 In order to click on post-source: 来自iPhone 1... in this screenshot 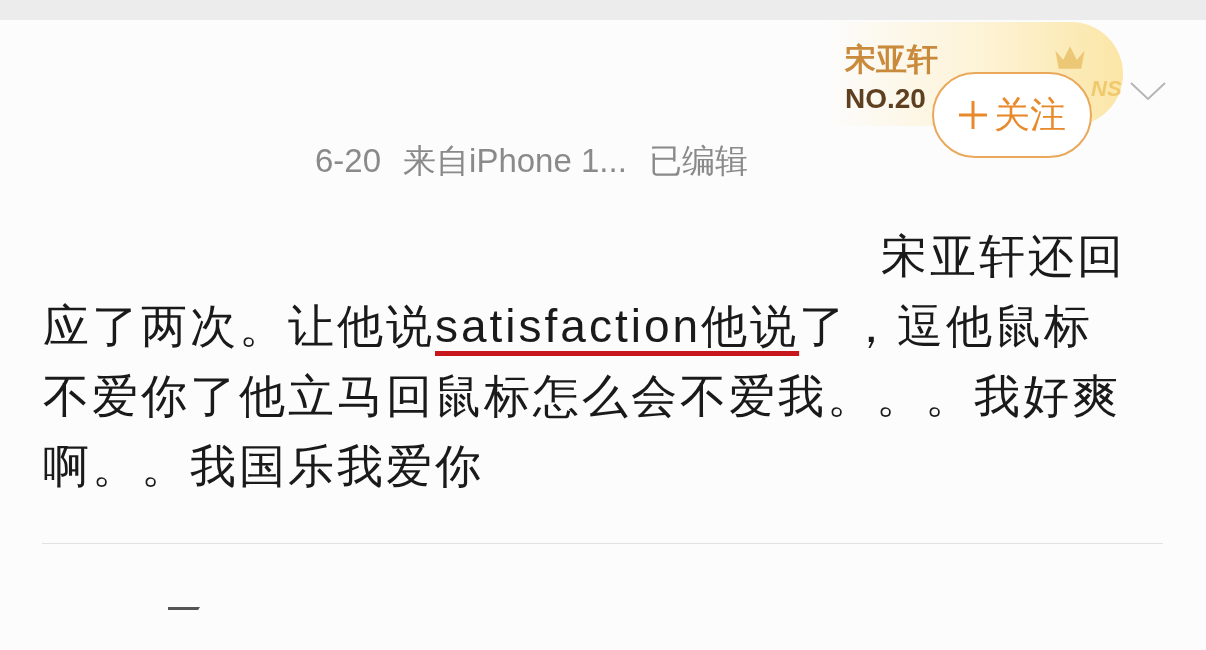, I will do `click(515, 160)`.